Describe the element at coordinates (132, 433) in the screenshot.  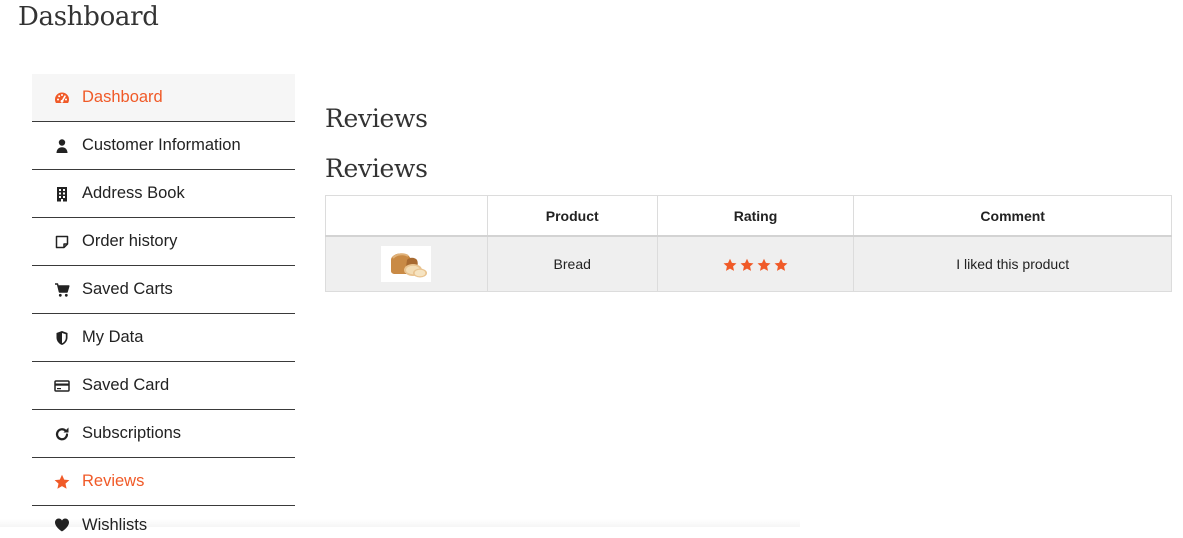
I see `sidebar-item-label: Subscriptions` at that location.